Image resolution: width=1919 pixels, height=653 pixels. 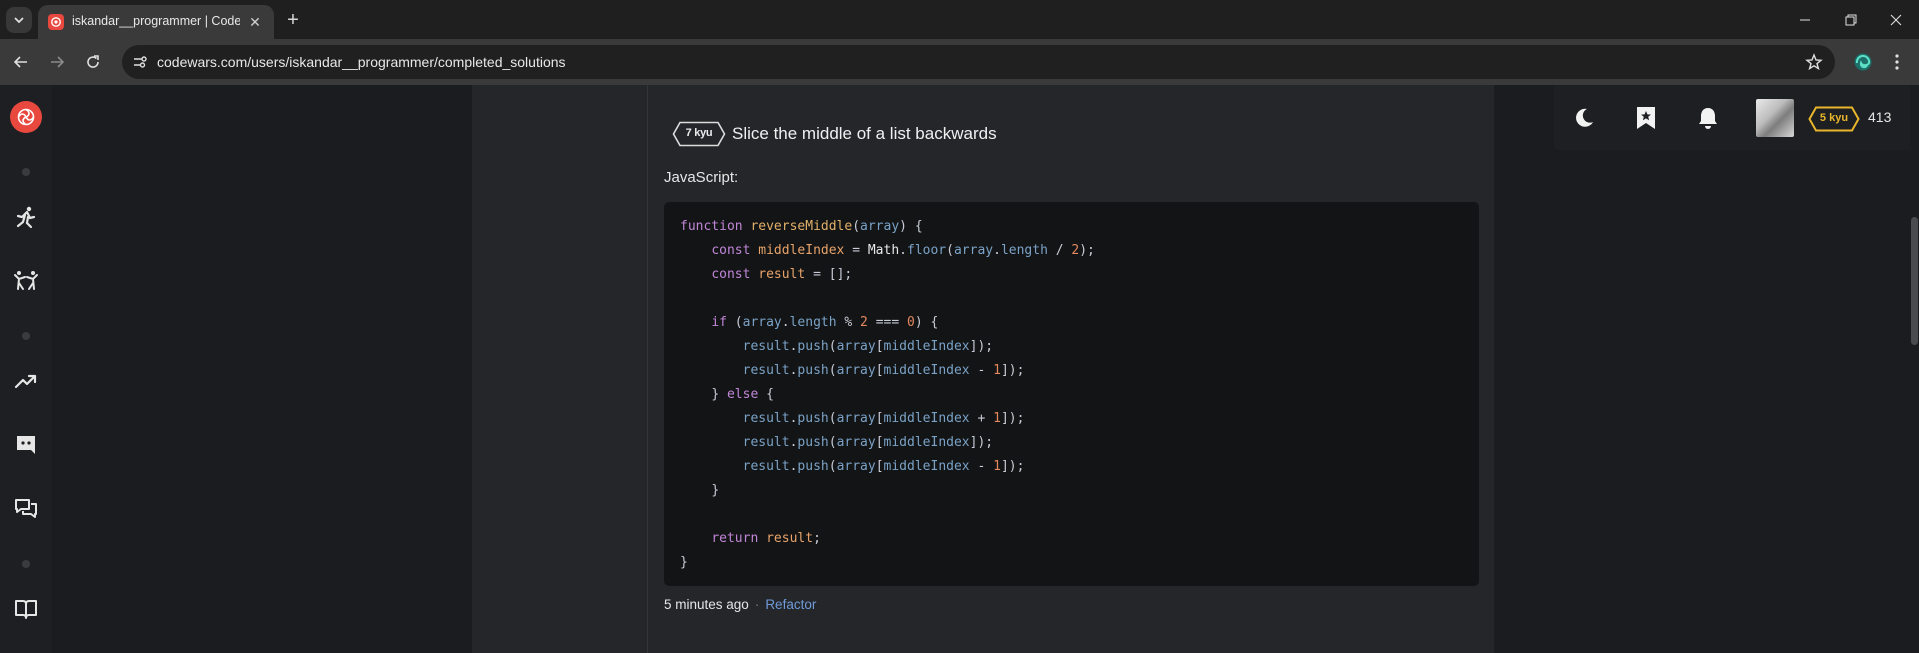 I want to click on kata-rank-badge: 7 kyu, so click(x=699, y=134).